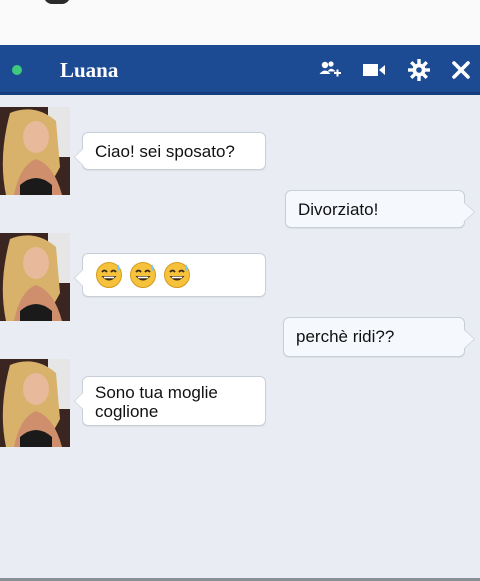 This screenshot has width=480, height=581. I want to click on add-friend-icon, so click(330, 70).